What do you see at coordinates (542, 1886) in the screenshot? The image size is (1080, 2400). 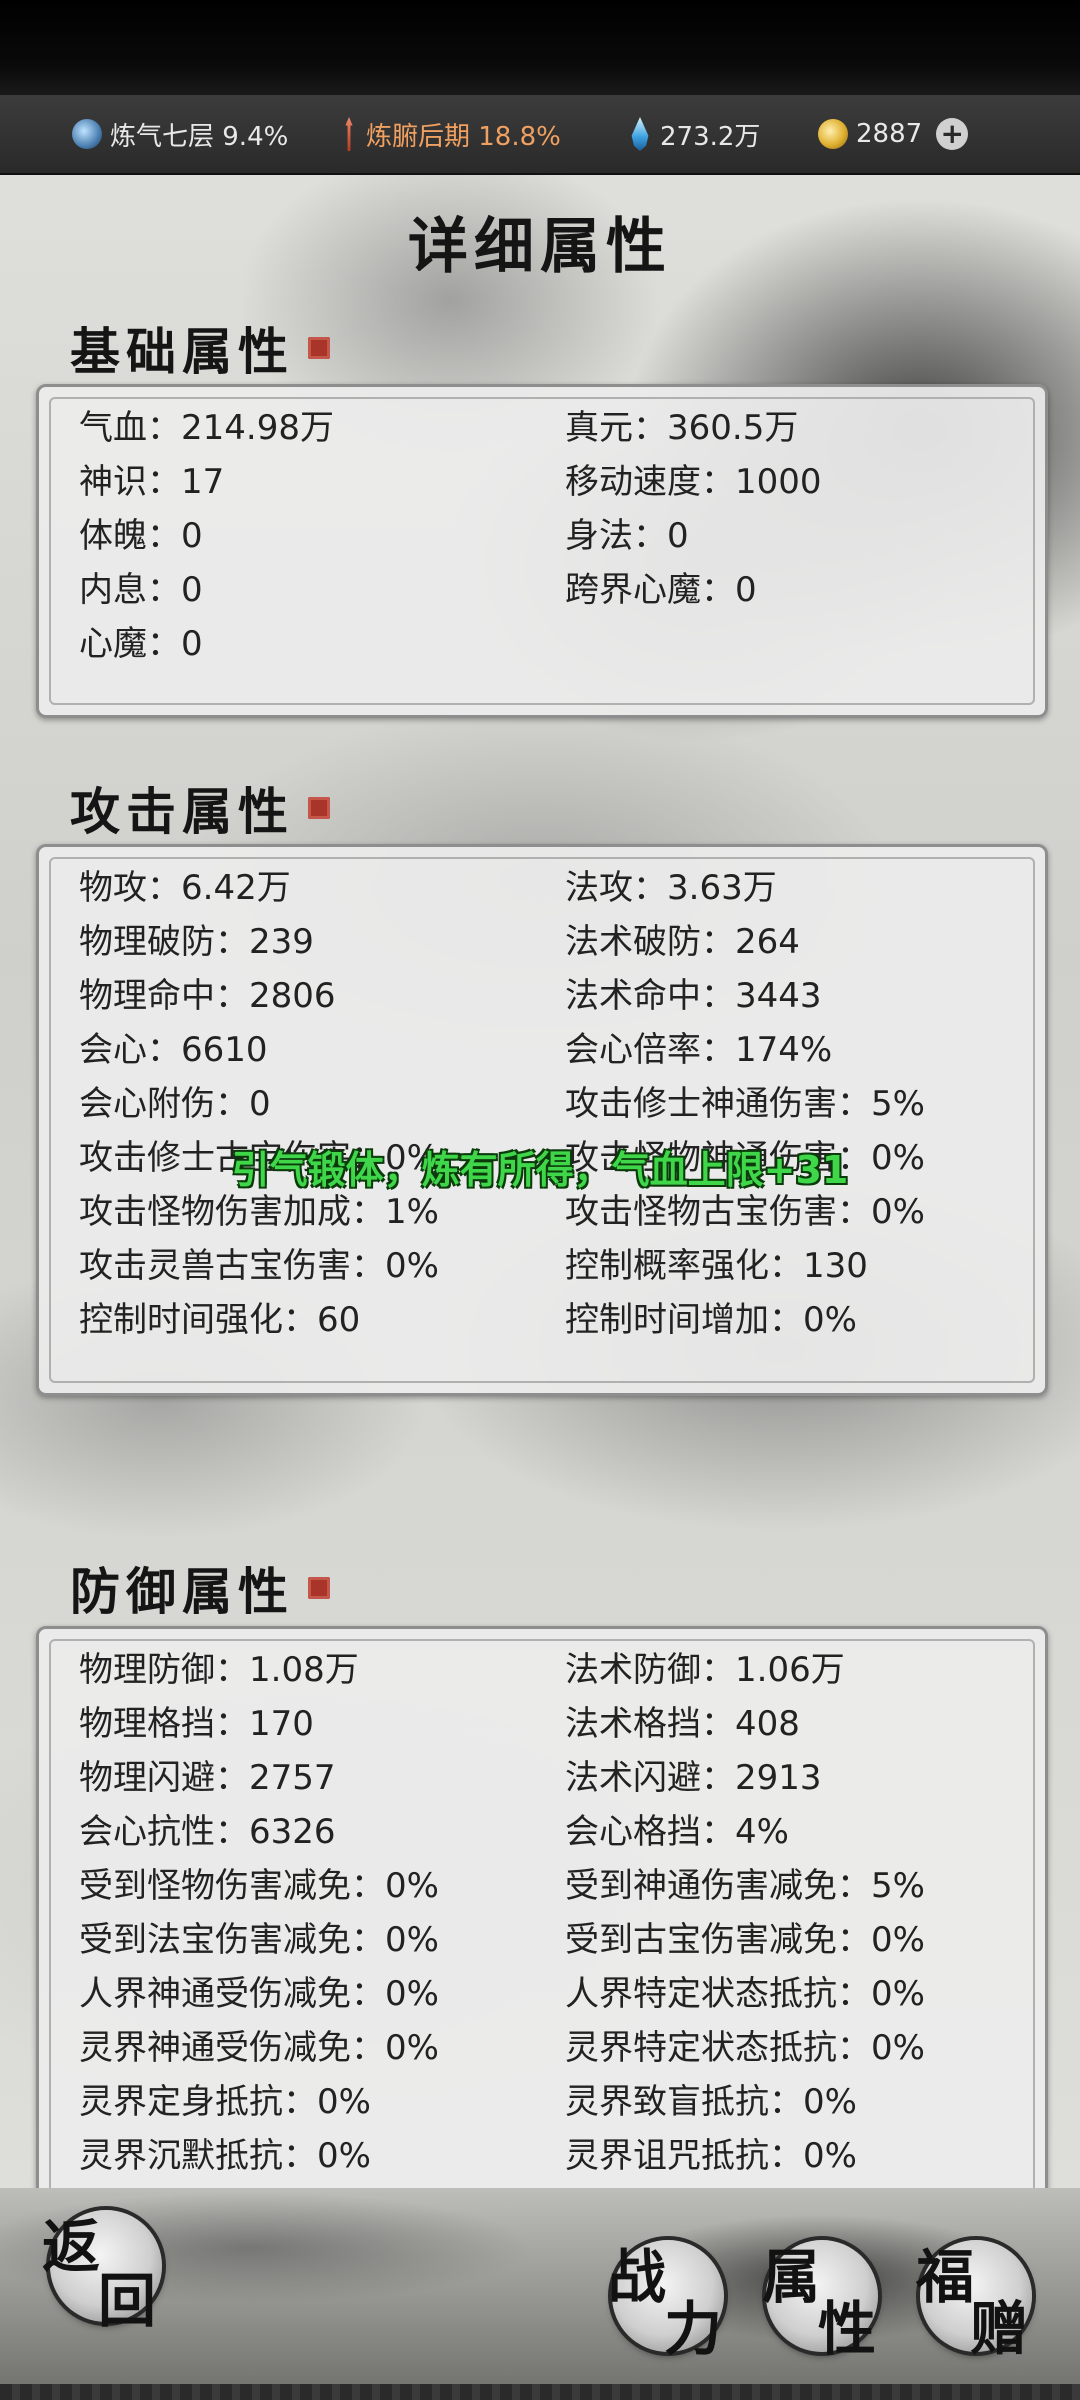 I see `attribute-row: 受到怪物伤害减免：0% 受到神通伤害减免：5%` at bounding box center [542, 1886].